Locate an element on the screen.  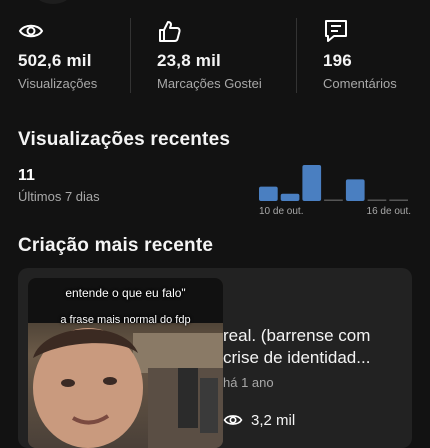
chart-bar-13 de out. is located at coordinates (333, 200).